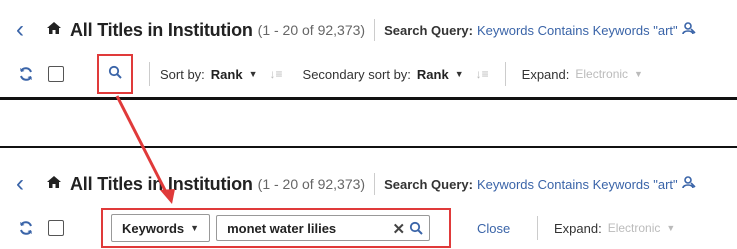 The width and height of the screenshot is (737, 249). Describe the element at coordinates (493, 228) in the screenshot. I see `close-search-link: Close` at that location.